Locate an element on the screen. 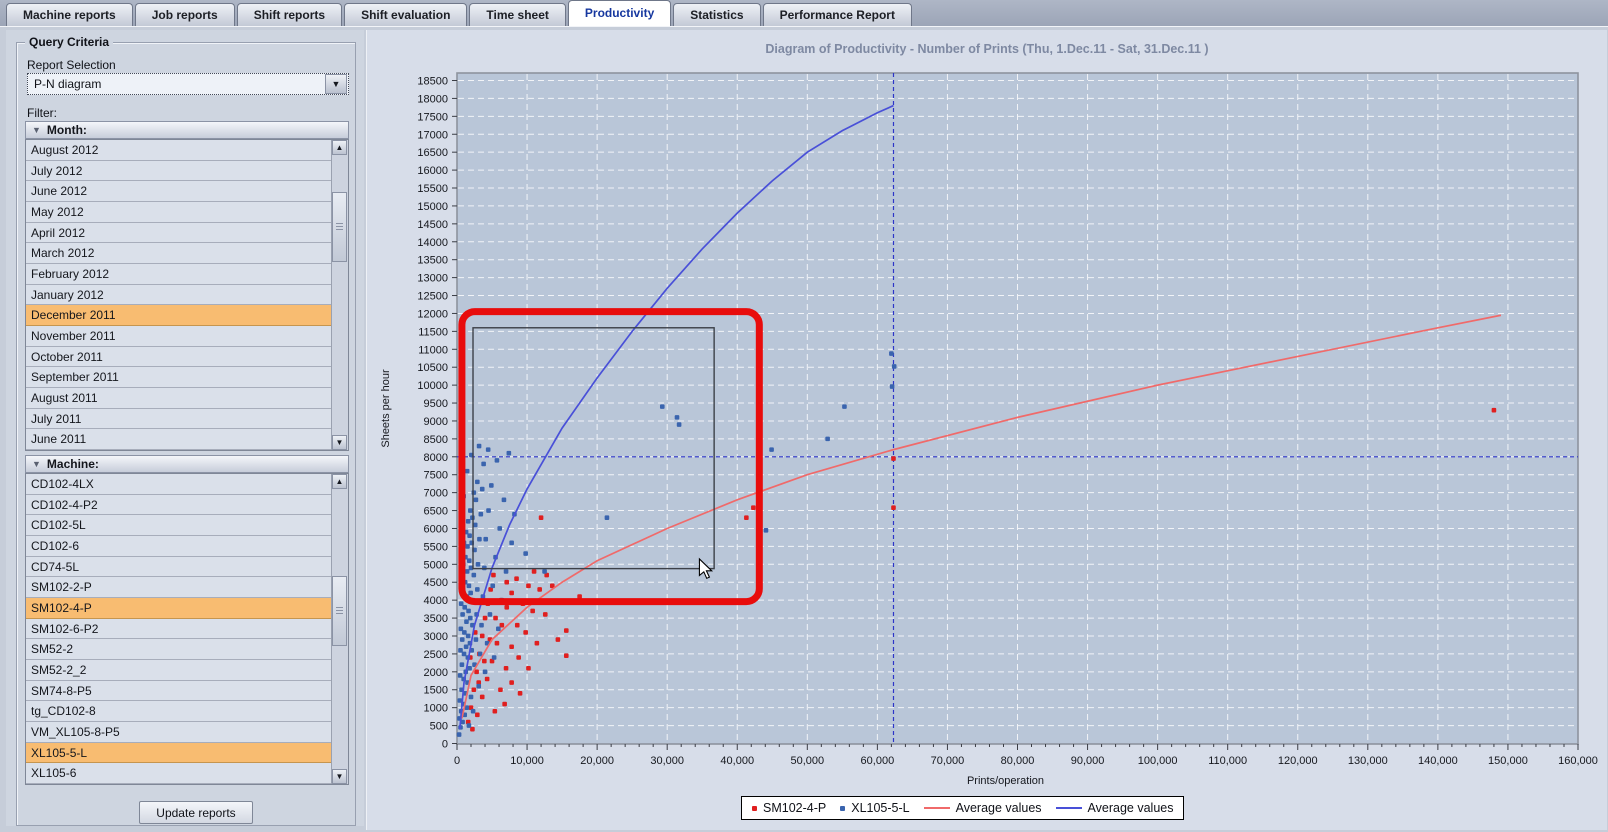 Image resolution: width=1608 pixels, height=832 pixels. month-list-item: March 2012 is located at coordinates (178, 254).